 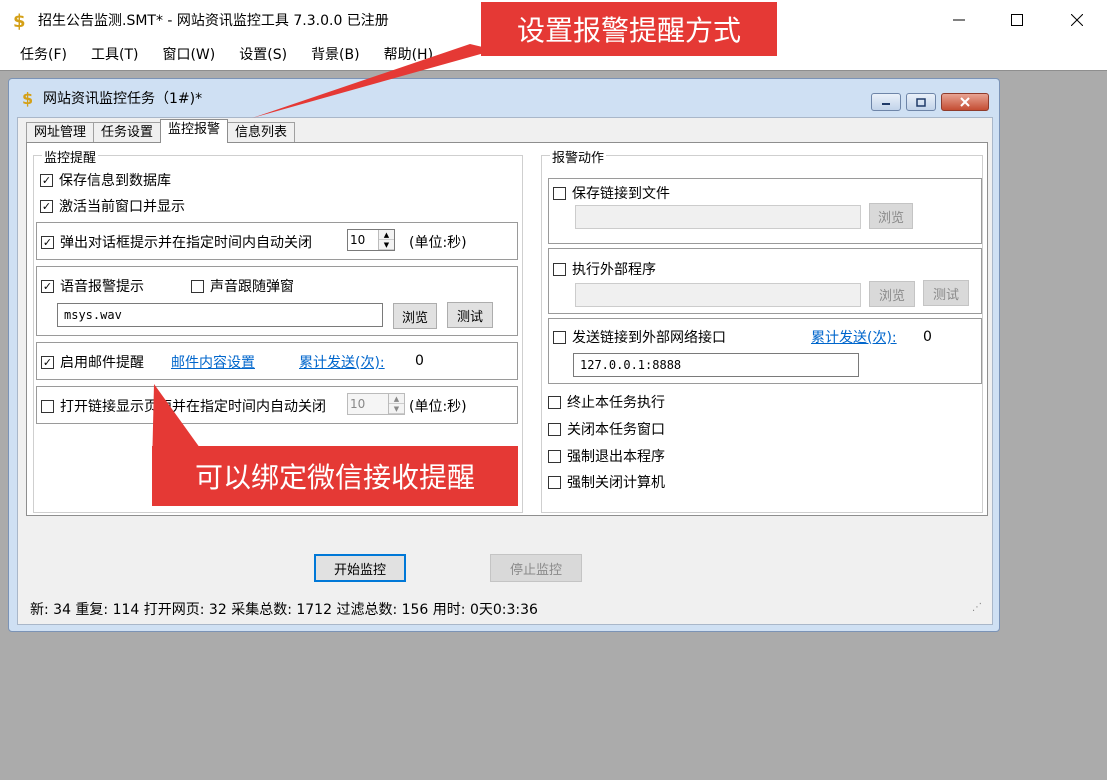 I want to click on task-dollar-icon: $, so click(x=28, y=98).